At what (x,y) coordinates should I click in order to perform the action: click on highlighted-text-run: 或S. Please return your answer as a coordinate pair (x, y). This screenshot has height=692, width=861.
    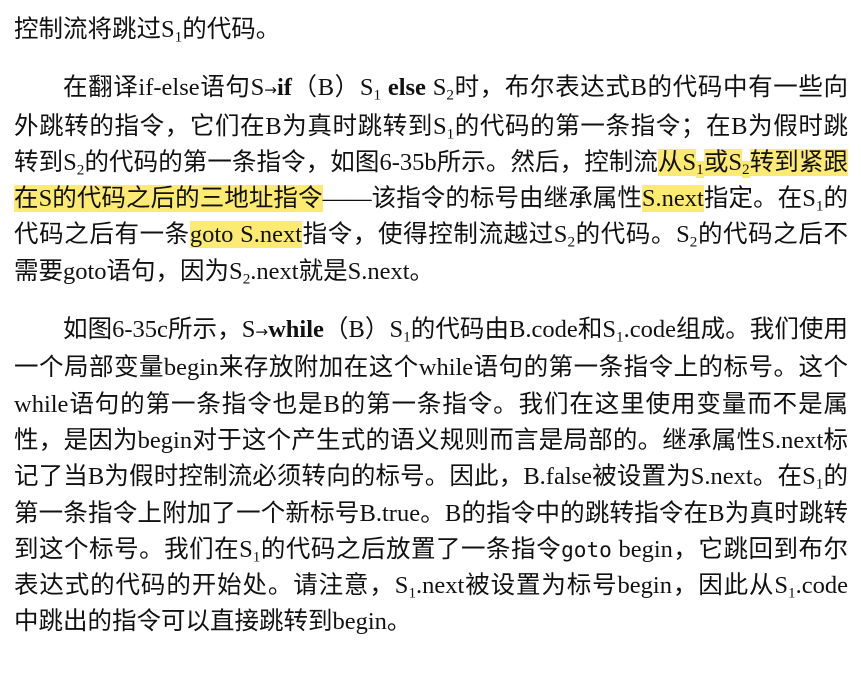
    Looking at the image, I should click on (723, 162).